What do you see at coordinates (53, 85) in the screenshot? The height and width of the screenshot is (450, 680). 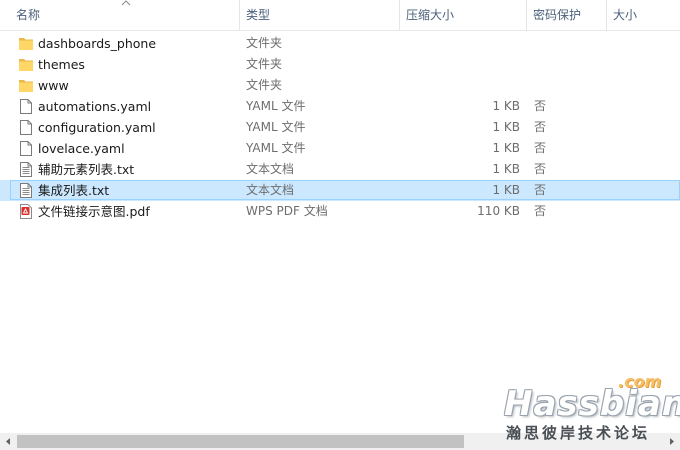 I see `file-name: www` at bounding box center [53, 85].